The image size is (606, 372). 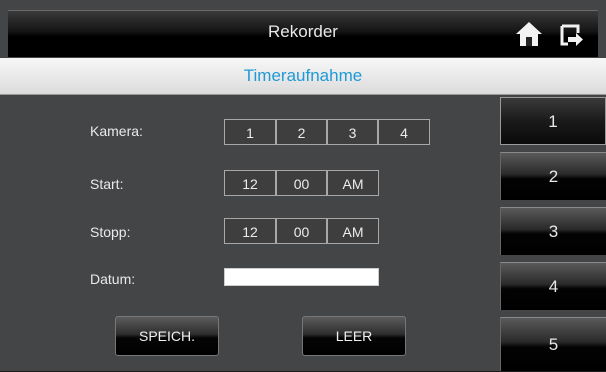 What do you see at coordinates (116, 131) in the screenshot?
I see `camera-label: Kamera:` at bounding box center [116, 131].